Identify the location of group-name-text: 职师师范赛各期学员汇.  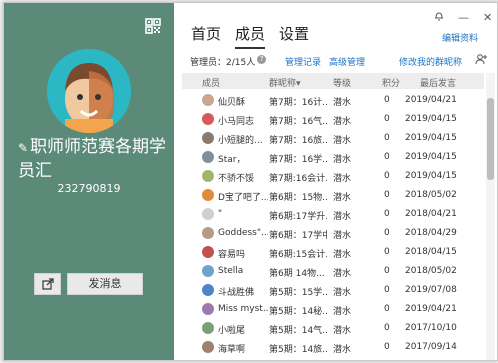
(92, 159).